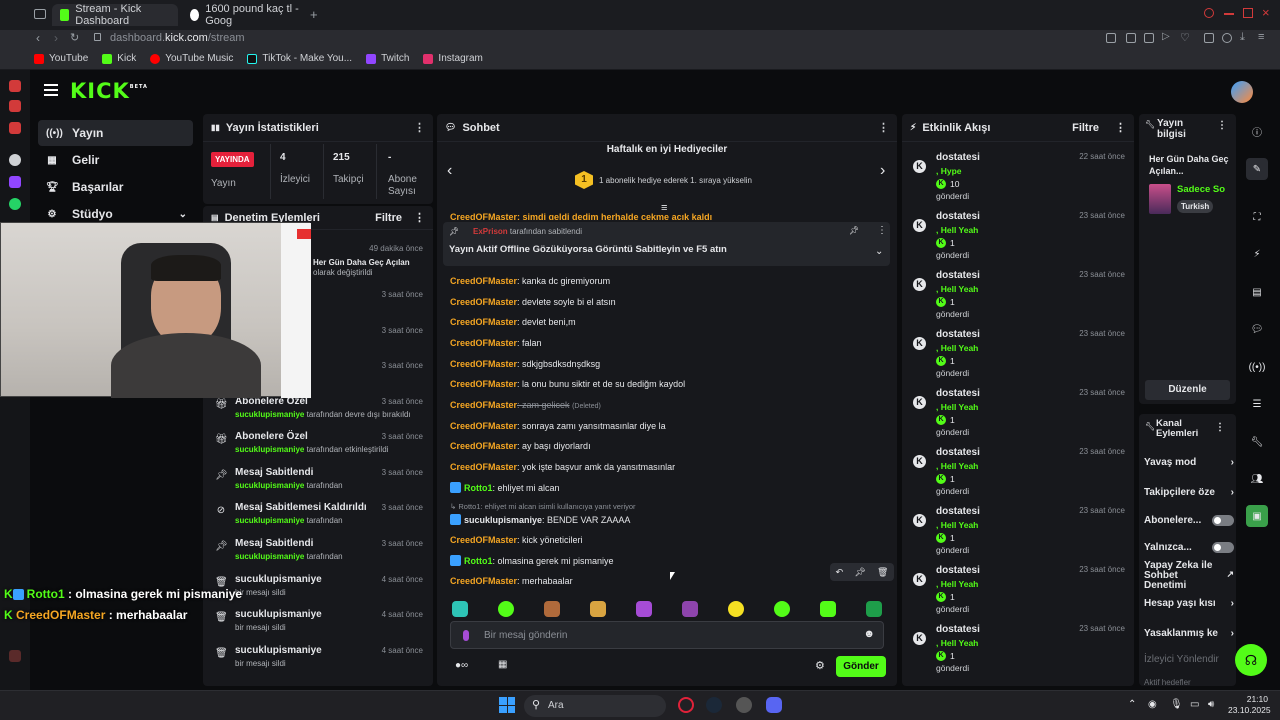  Describe the element at coordinates (1266, 12) in the screenshot. I see `close-window-icon: ×` at that location.